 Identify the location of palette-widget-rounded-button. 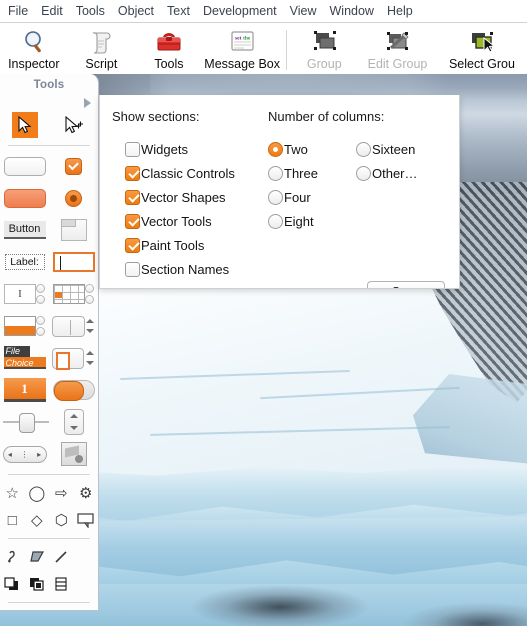
(25, 198).